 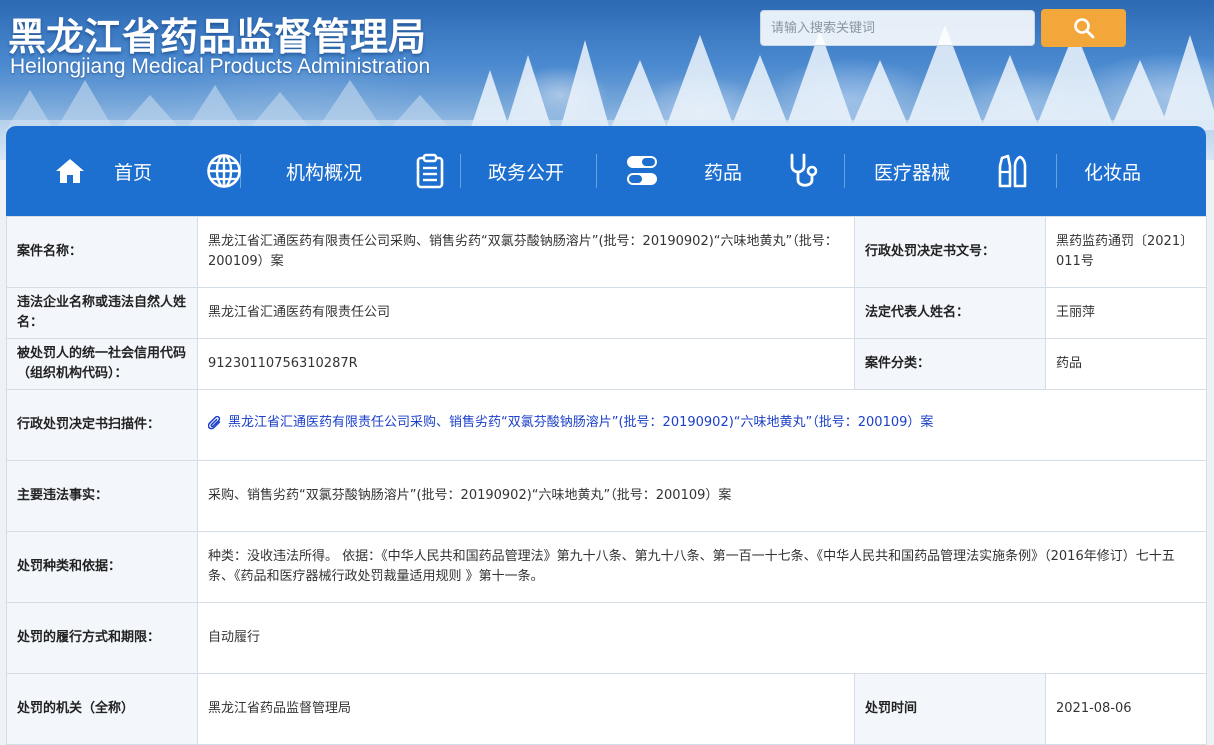 What do you see at coordinates (1012, 171) in the screenshot?
I see `cosmetics-icon` at bounding box center [1012, 171].